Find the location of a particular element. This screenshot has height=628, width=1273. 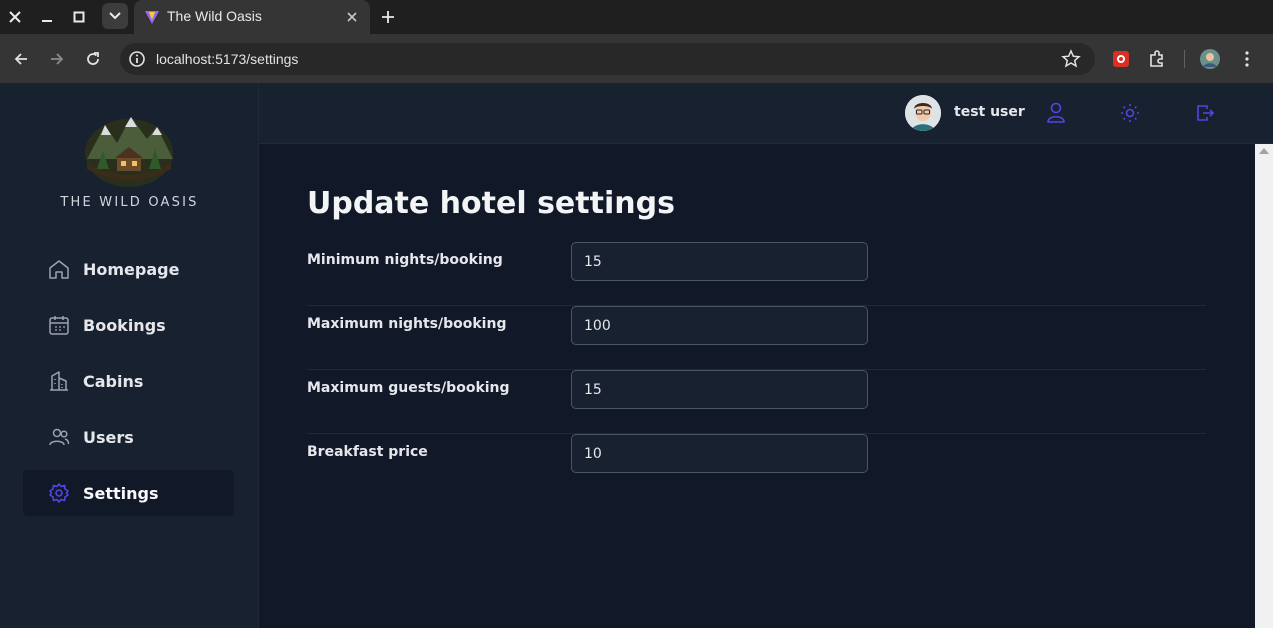

breakfast-price-label: Breakfast price is located at coordinates (367, 452).